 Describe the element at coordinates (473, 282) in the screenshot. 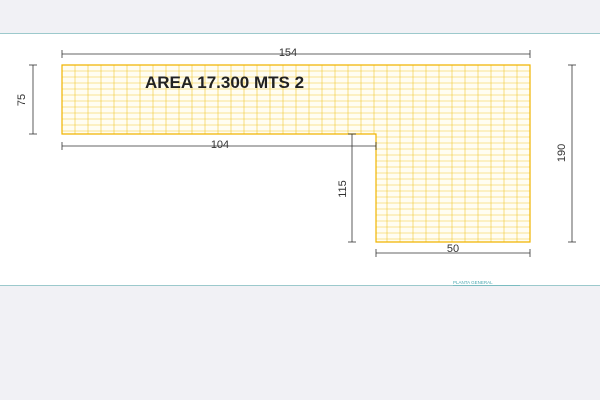

I see `drawing-caption: PLANTA GENERAL` at that location.